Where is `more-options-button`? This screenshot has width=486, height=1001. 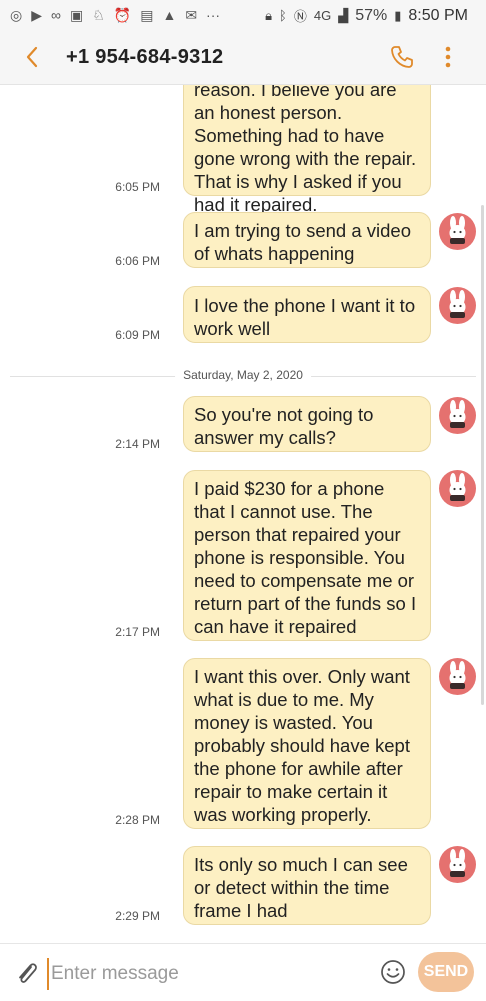 more-options-button is located at coordinates (448, 57).